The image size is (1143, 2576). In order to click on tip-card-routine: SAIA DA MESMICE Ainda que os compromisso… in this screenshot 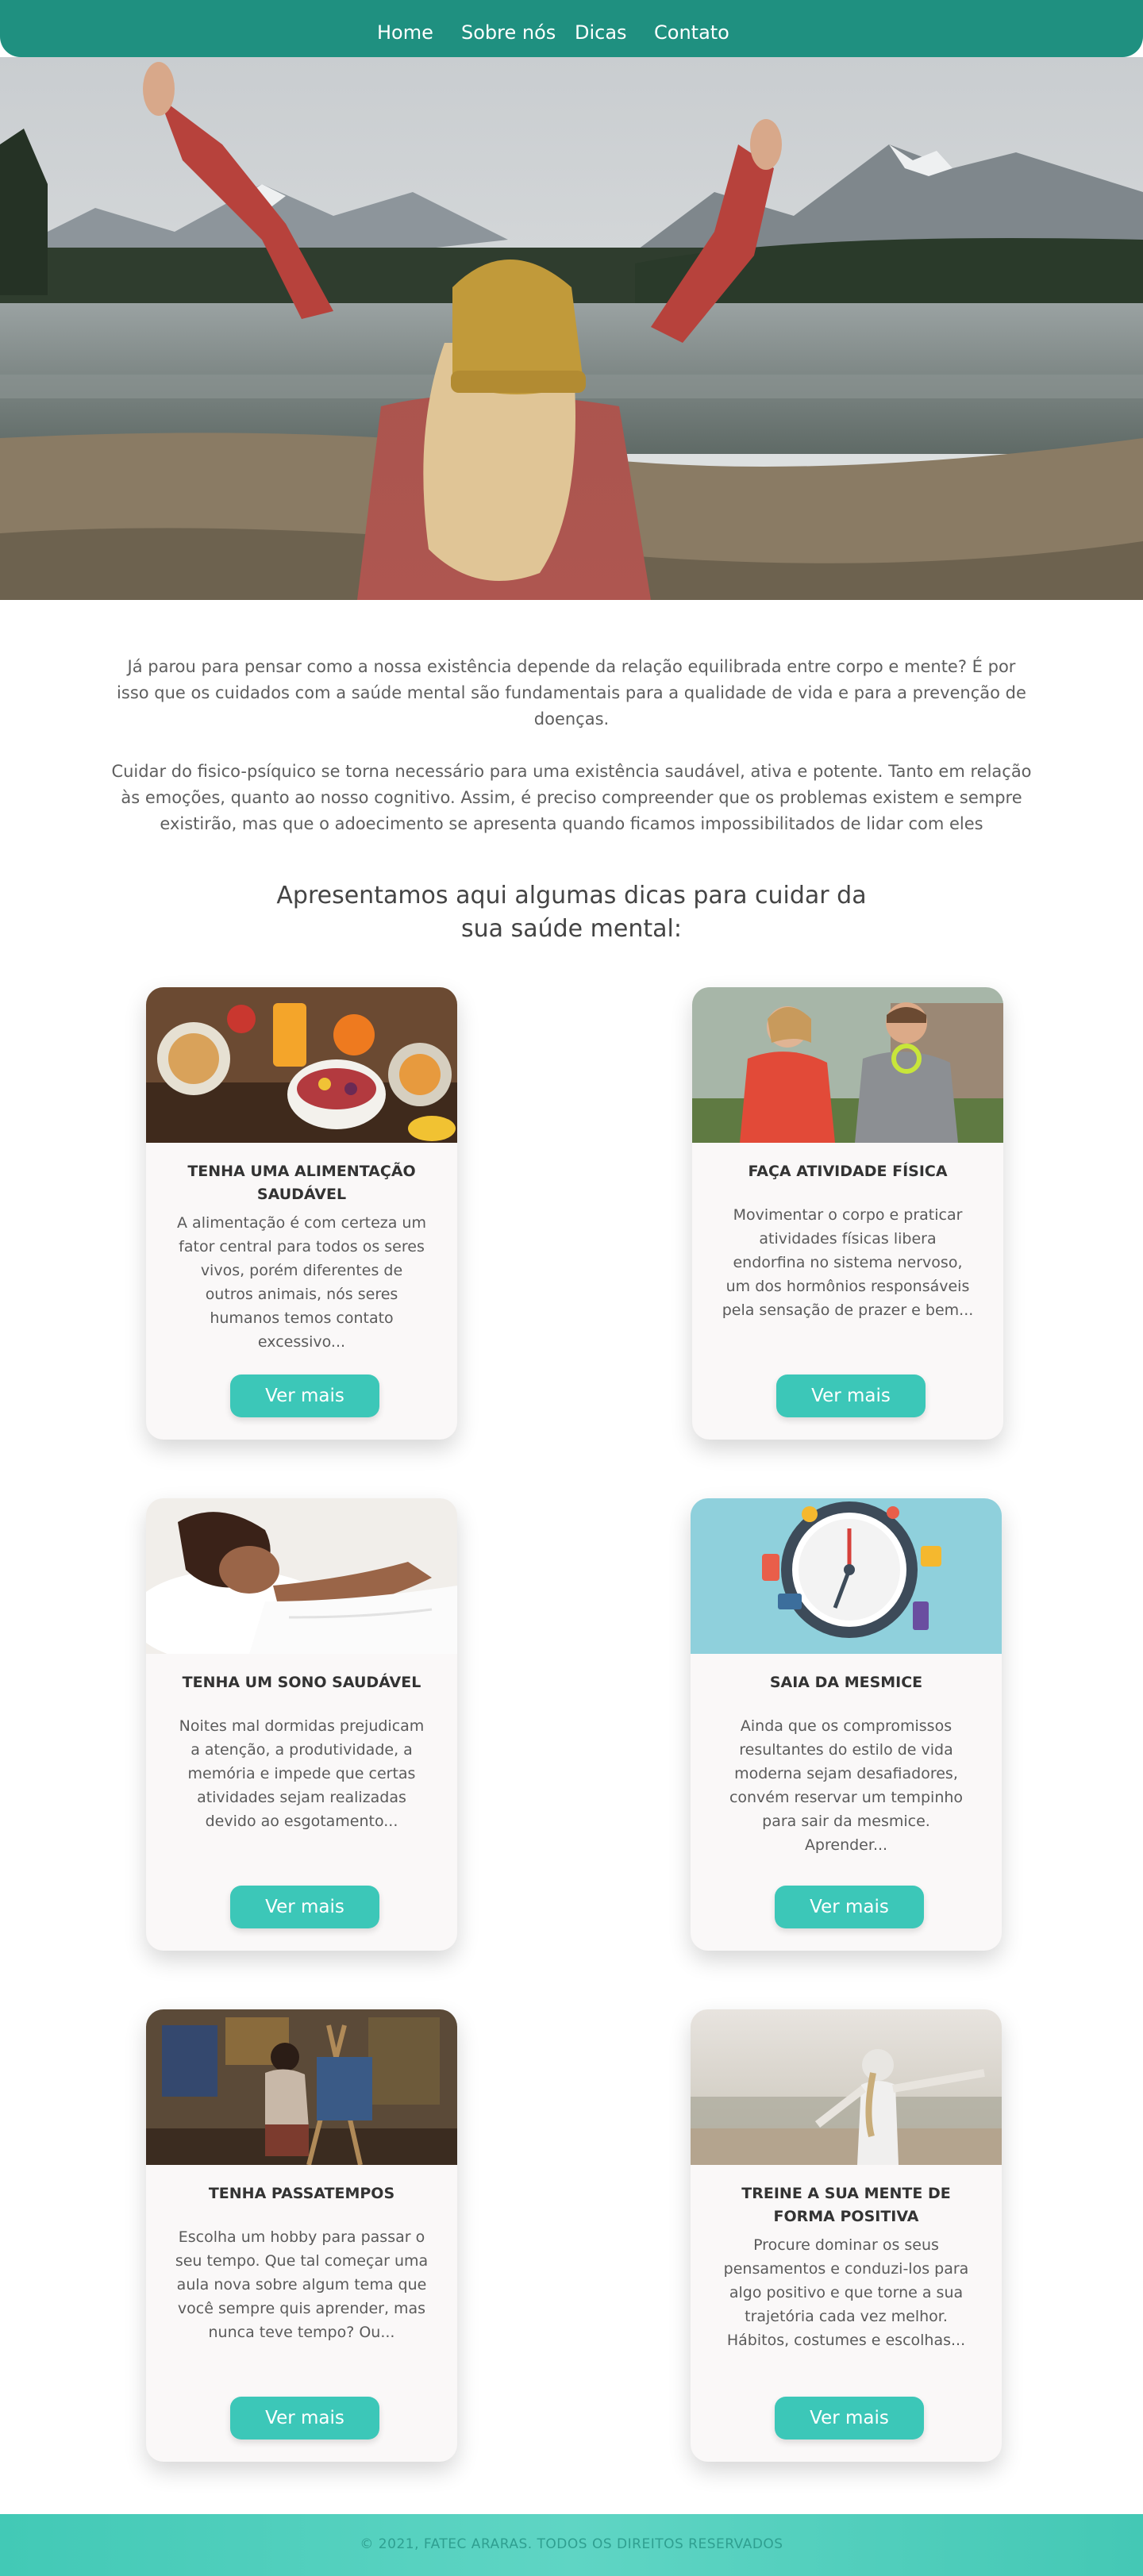, I will do `click(846, 1724)`.